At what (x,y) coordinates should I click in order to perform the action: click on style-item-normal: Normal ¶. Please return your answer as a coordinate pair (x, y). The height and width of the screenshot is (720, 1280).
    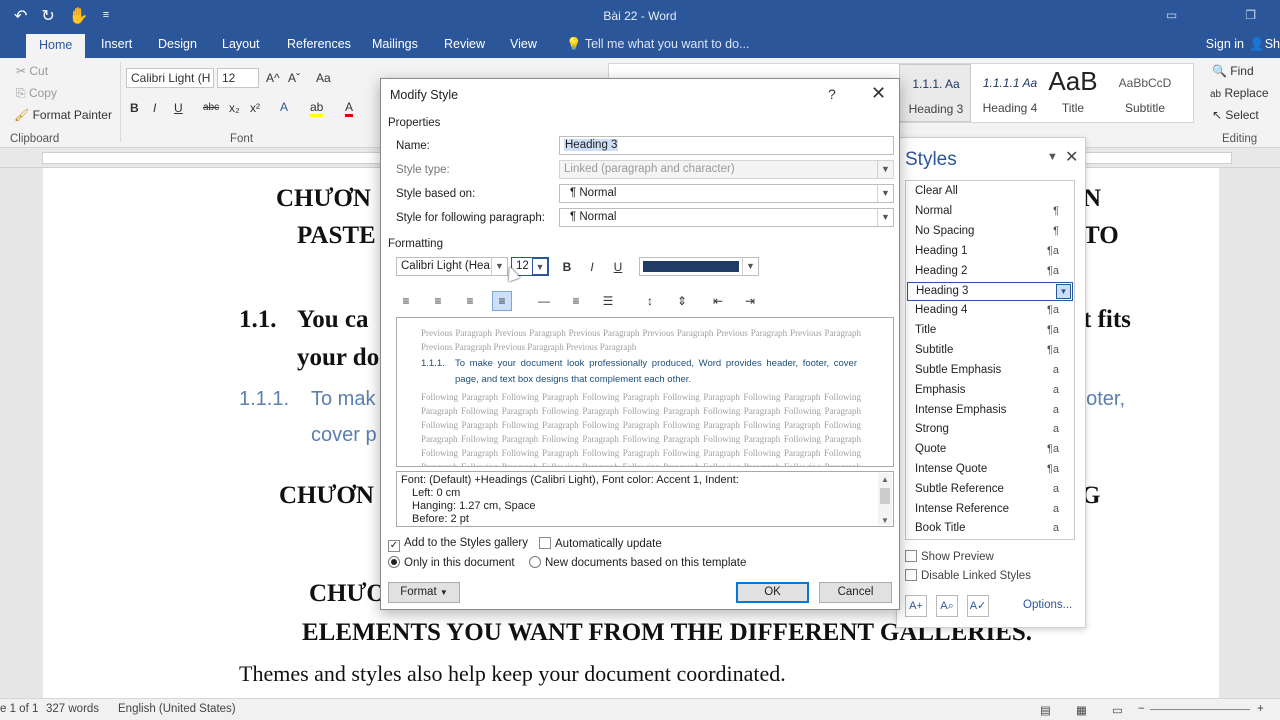
    Looking at the image, I should click on (990, 212).